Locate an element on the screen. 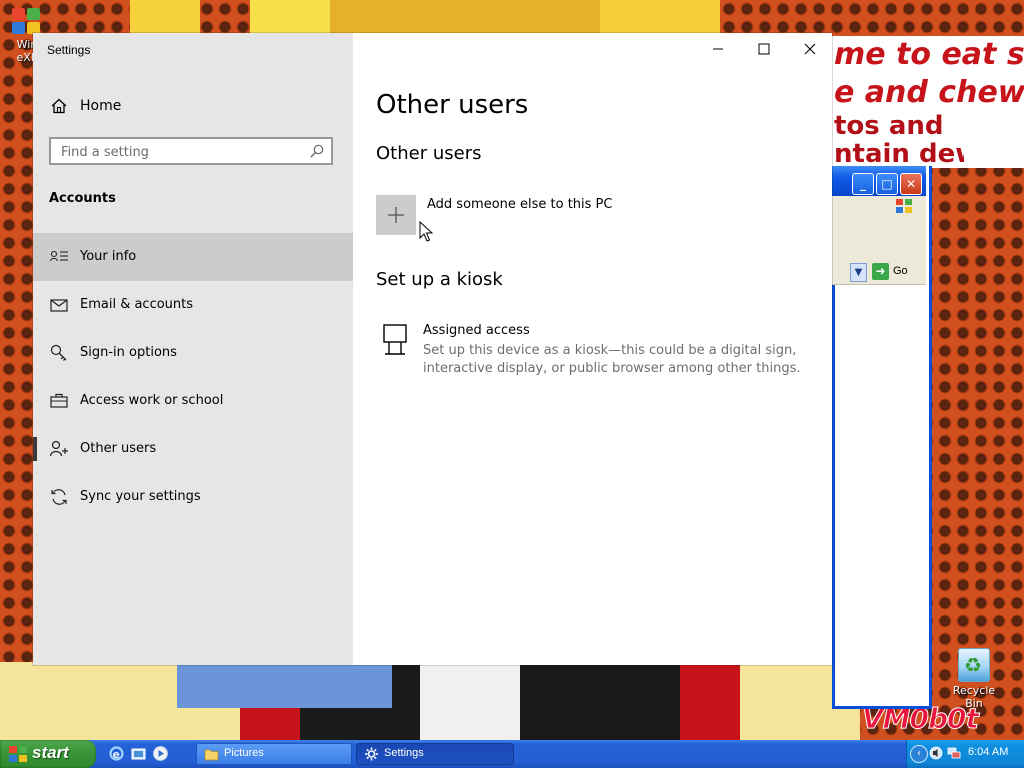 Image resolution: width=1024 pixels, height=768 pixels. sidebar-item-sign-in-options: Sign-in options is located at coordinates (193, 353).